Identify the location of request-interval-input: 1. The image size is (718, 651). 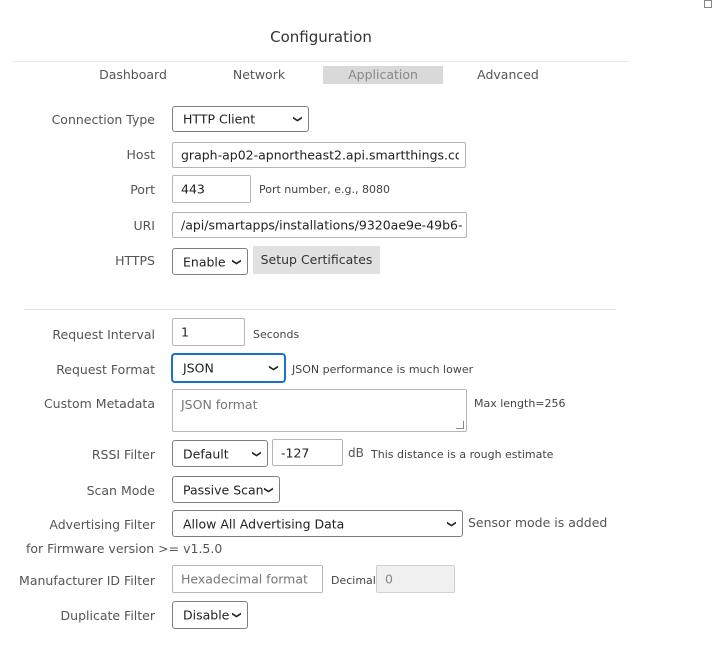
(208, 332).